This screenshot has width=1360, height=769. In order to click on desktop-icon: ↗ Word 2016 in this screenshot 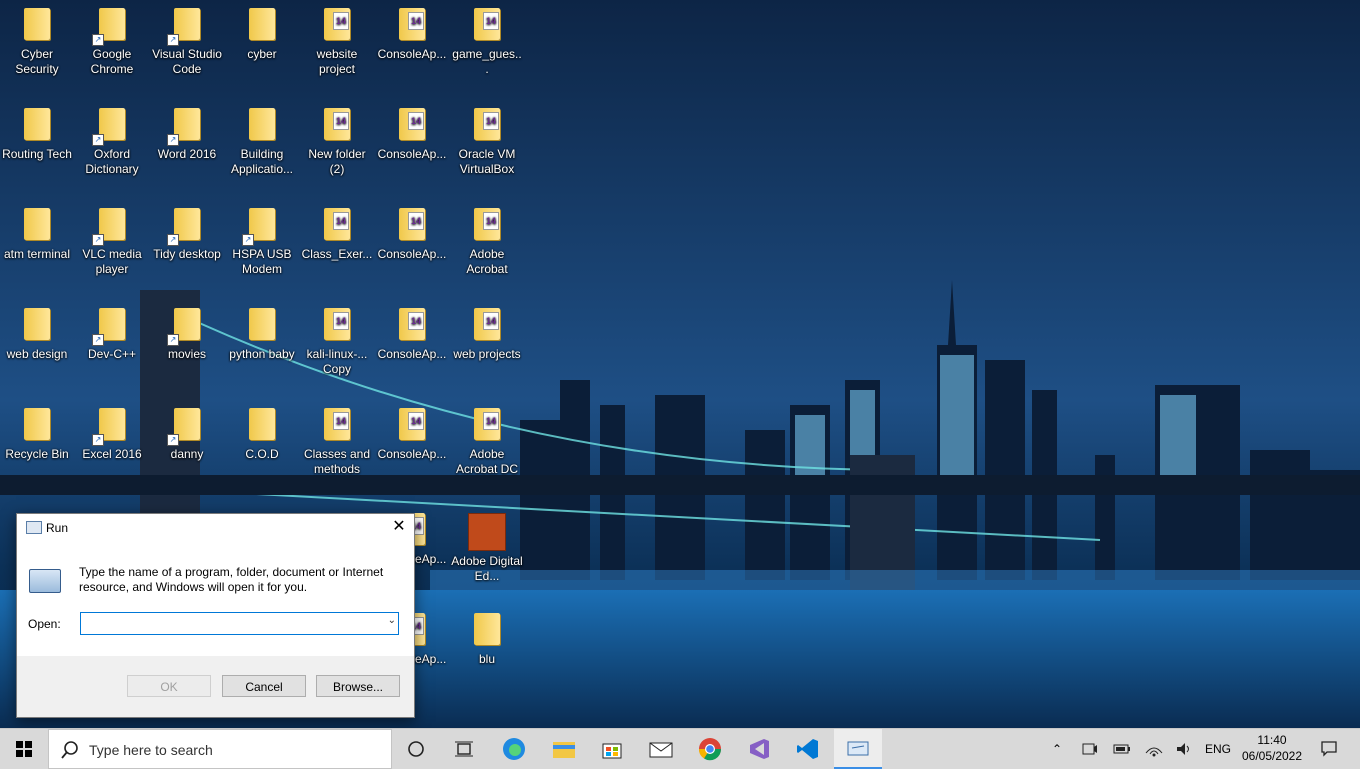, I will do `click(187, 131)`.